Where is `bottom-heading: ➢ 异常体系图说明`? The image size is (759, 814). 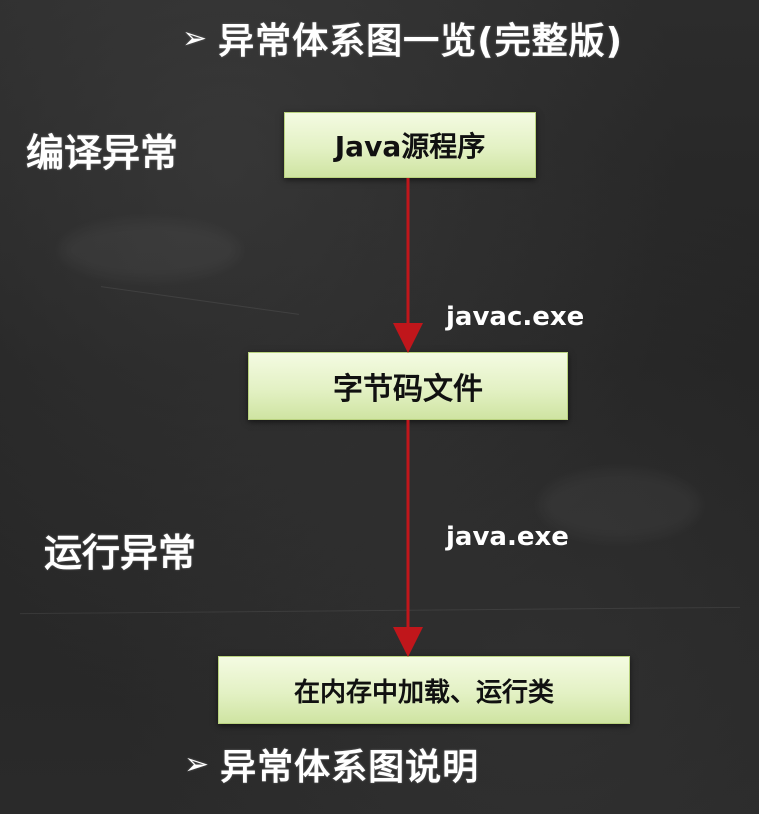 bottom-heading: ➢ 异常体系图说明 is located at coordinates (331, 764).